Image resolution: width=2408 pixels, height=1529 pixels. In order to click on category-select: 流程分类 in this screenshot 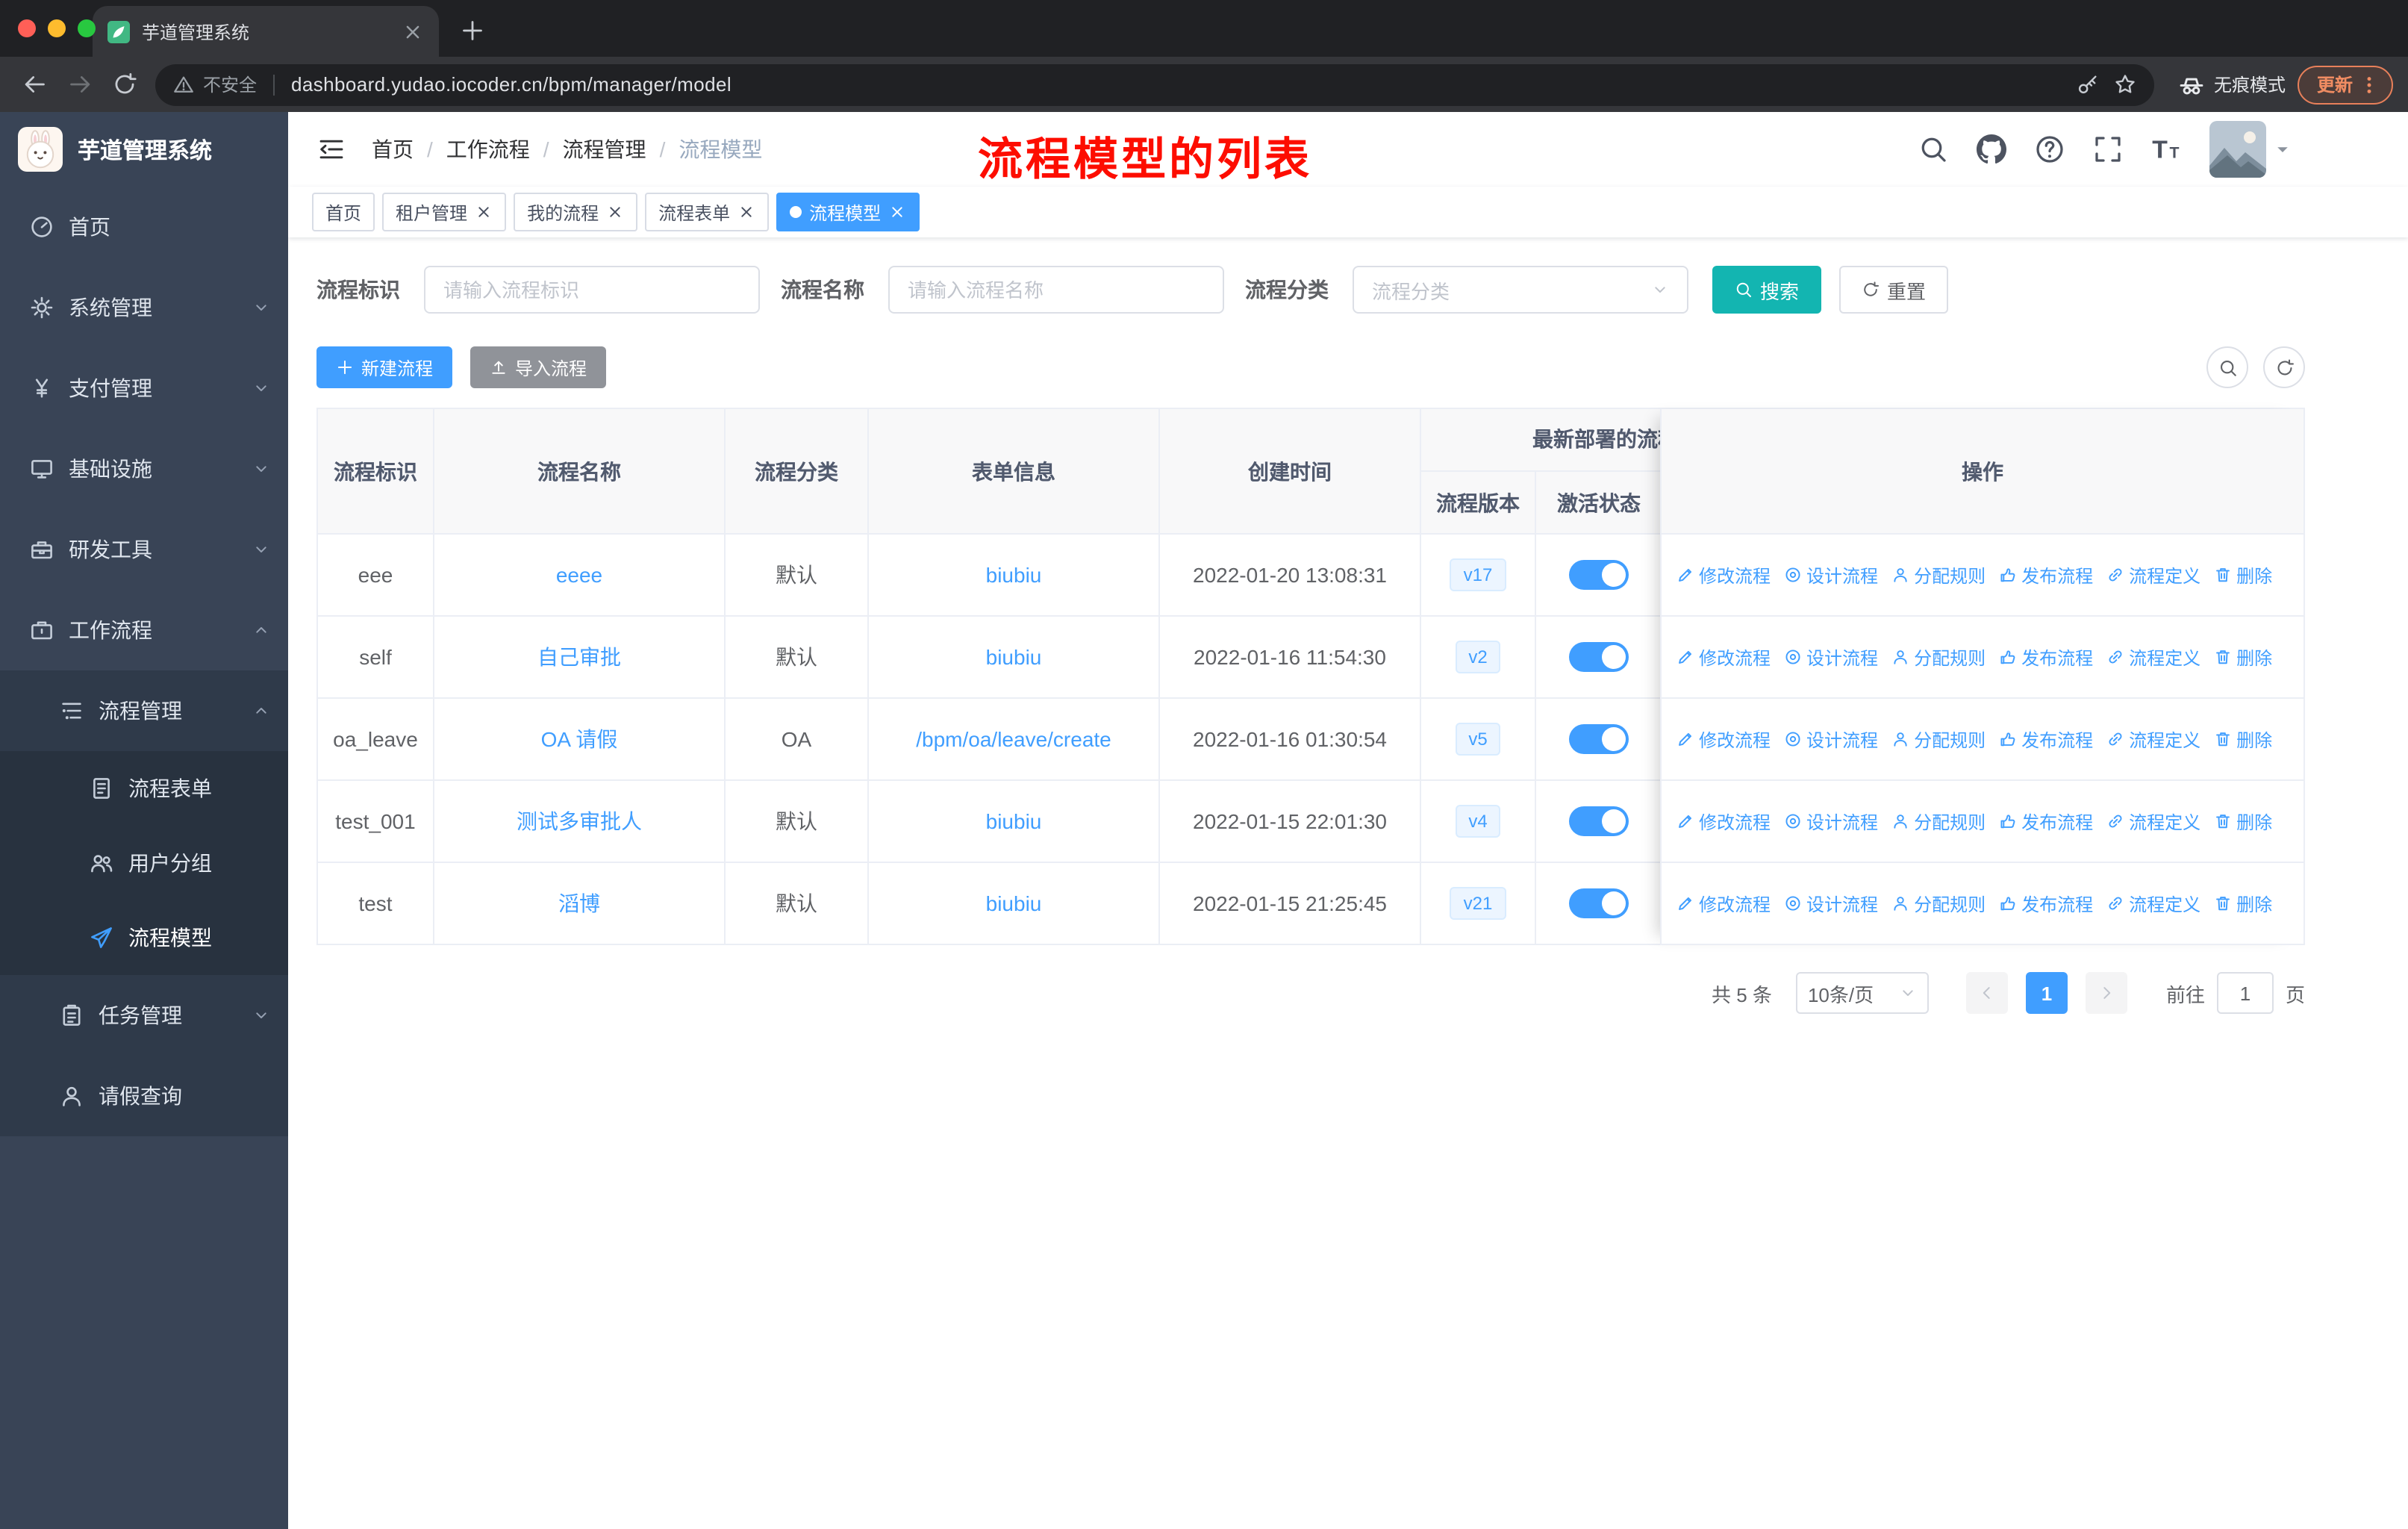, I will do `click(1520, 290)`.